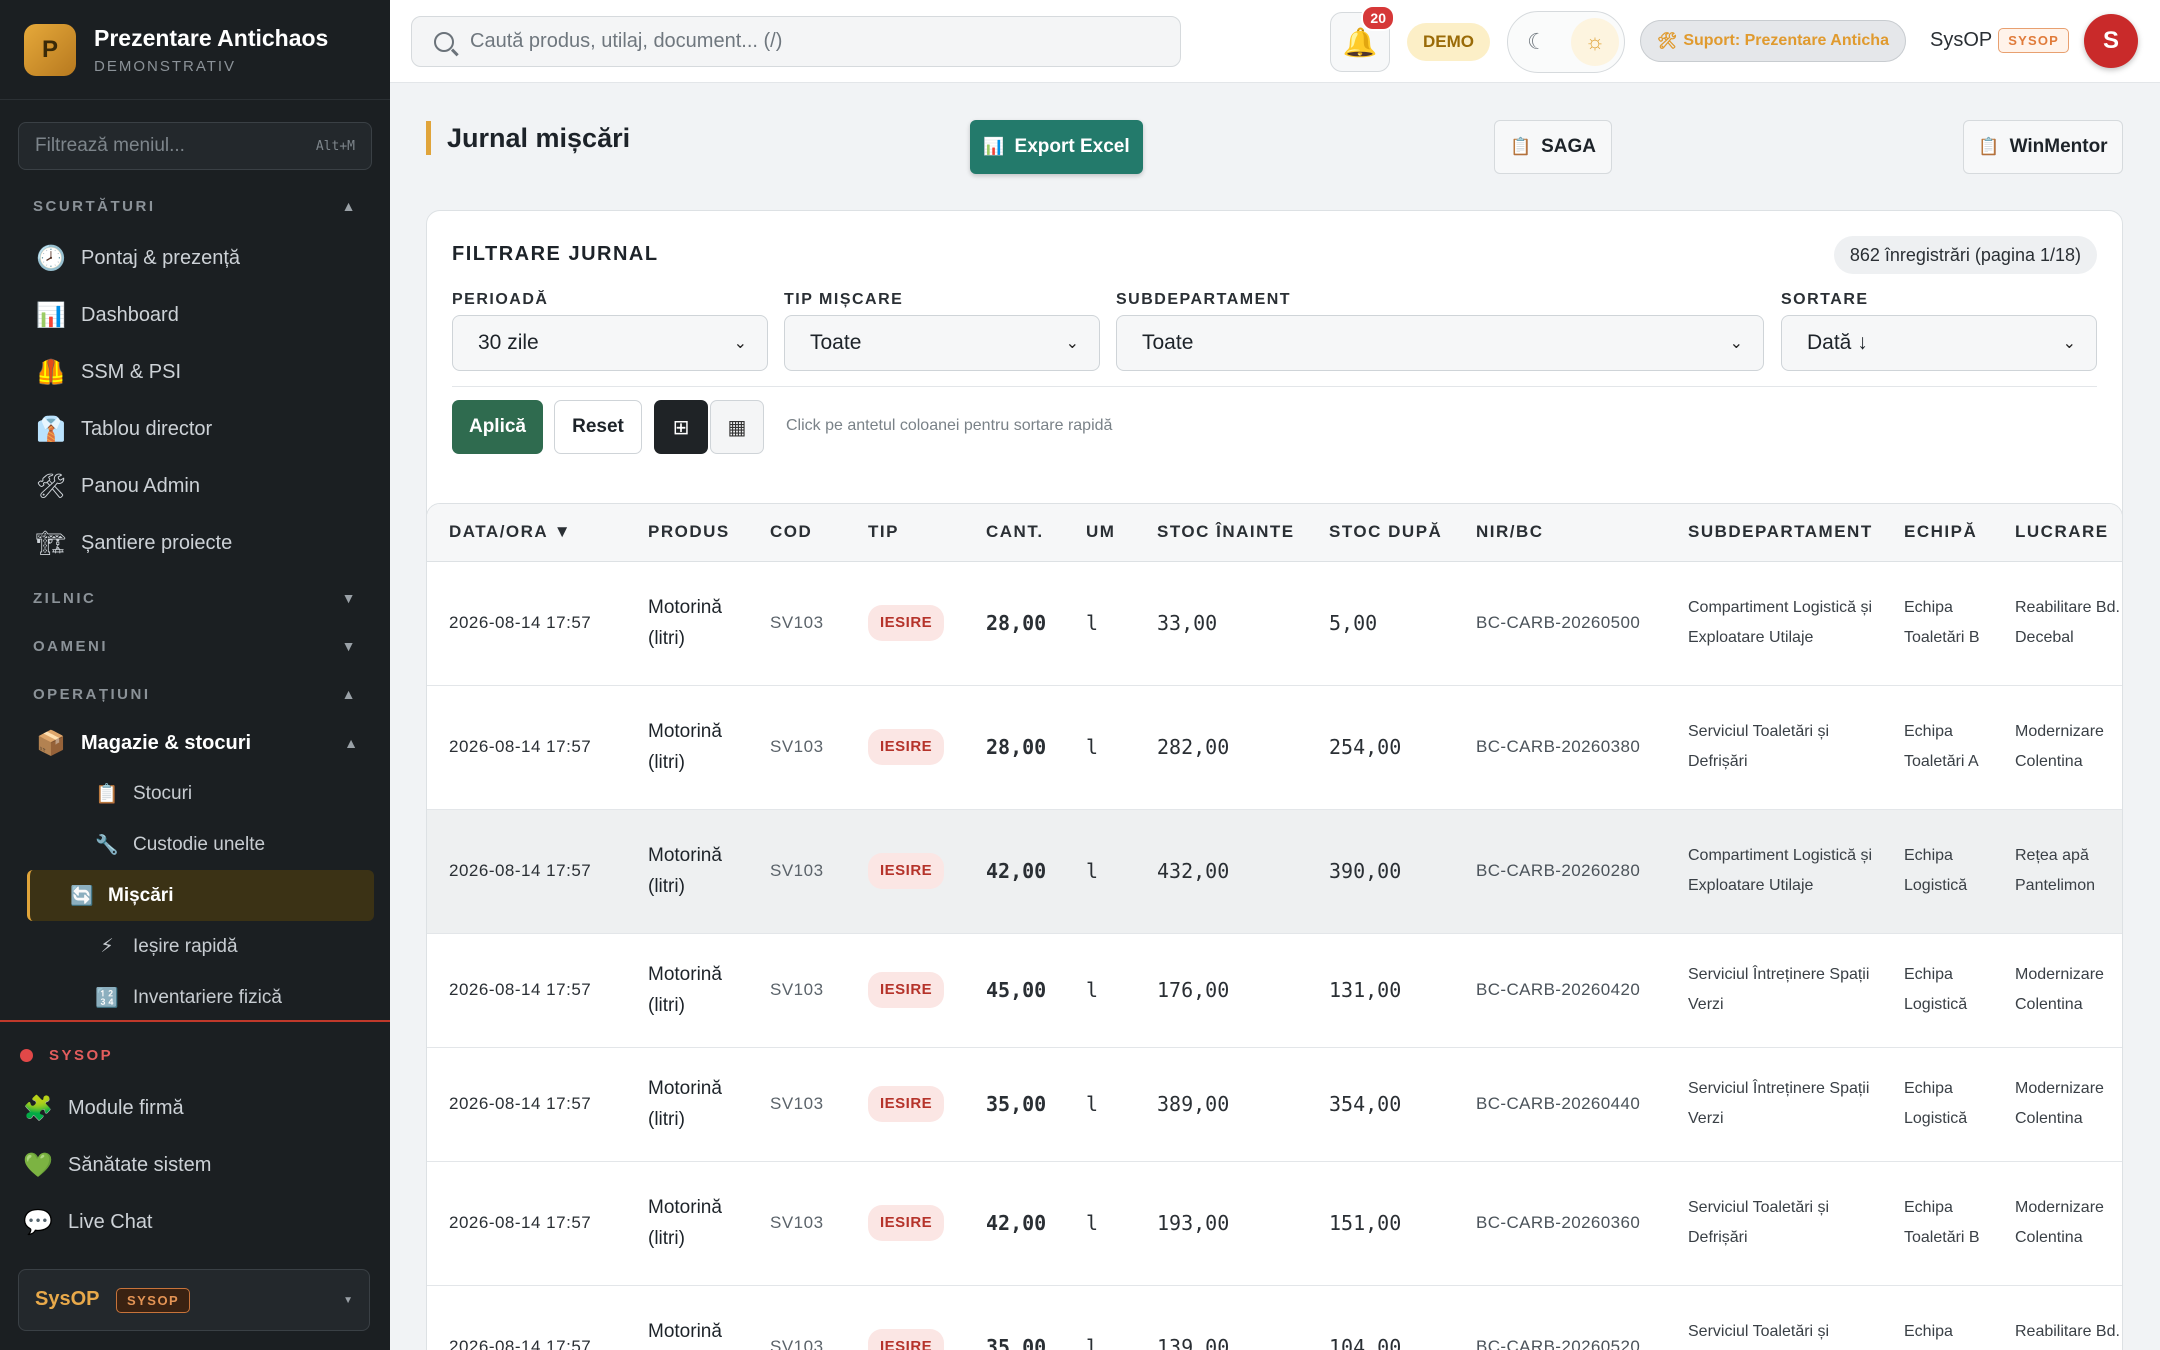 The width and height of the screenshot is (2160, 1350). What do you see at coordinates (195, 486) in the screenshot?
I see `sidebar-item-shortcut: 🛠 Panou Admin` at bounding box center [195, 486].